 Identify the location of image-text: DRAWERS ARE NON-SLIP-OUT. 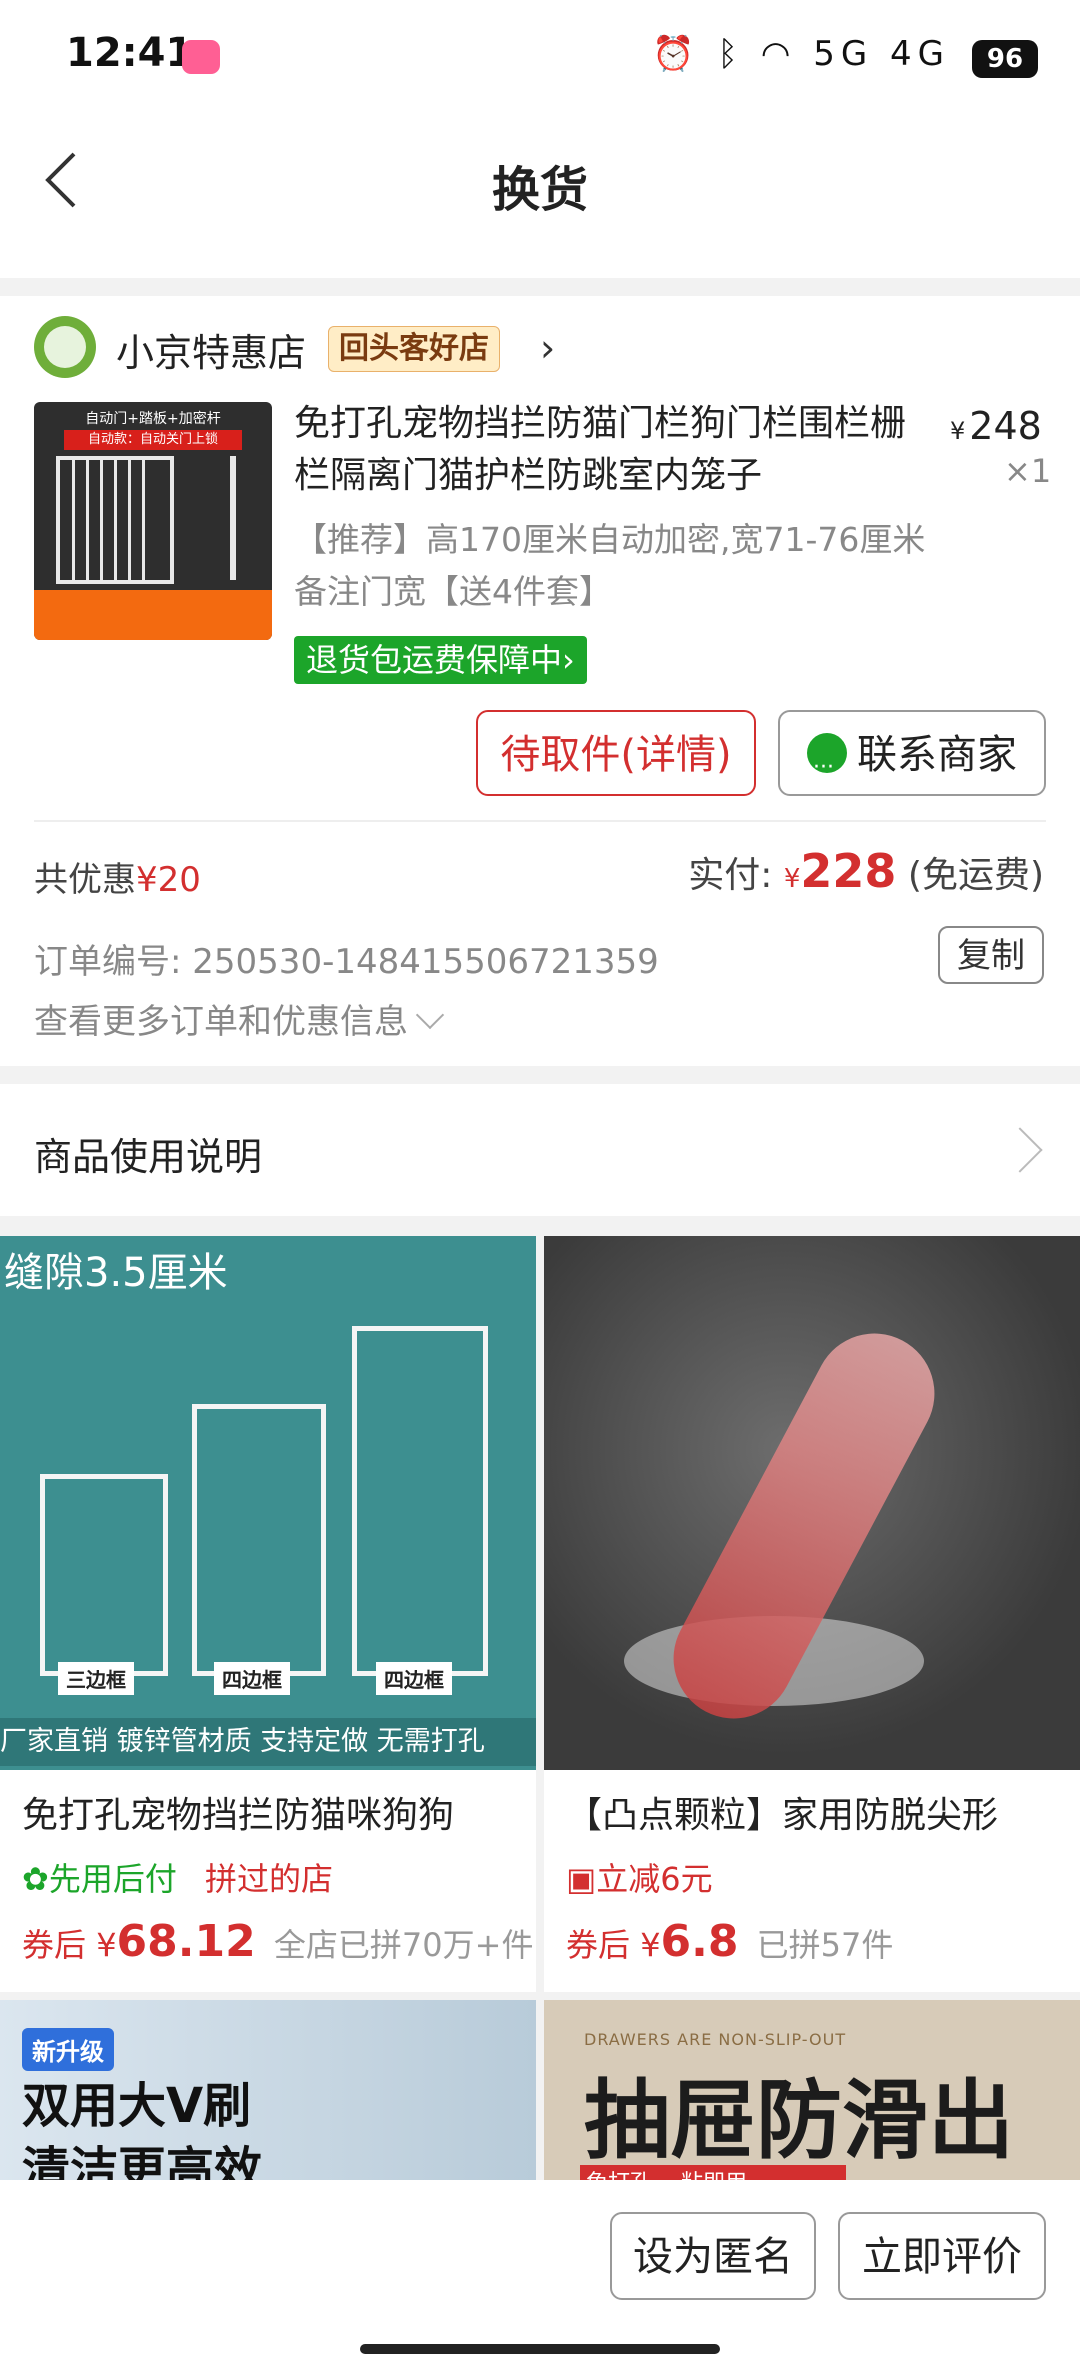
(715, 2039).